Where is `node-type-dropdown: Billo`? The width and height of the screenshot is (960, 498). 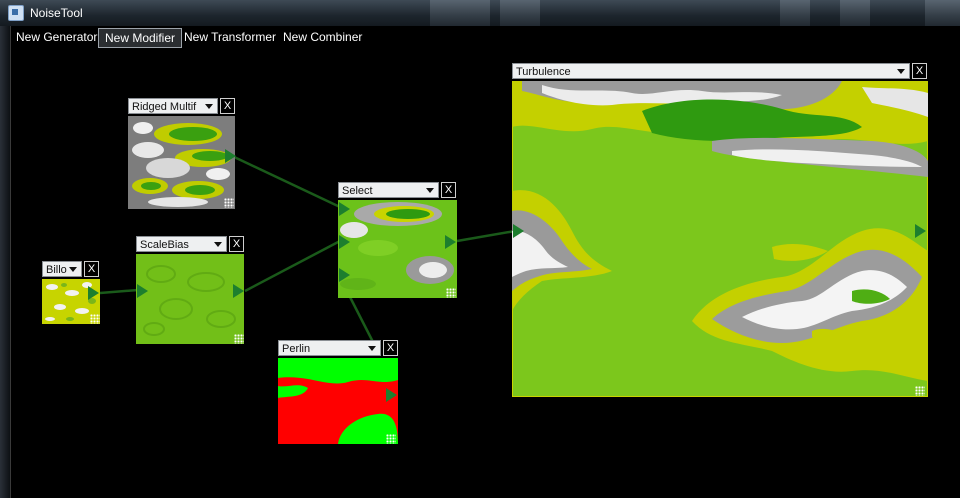 node-type-dropdown: Billo is located at coordinates (62, 269).